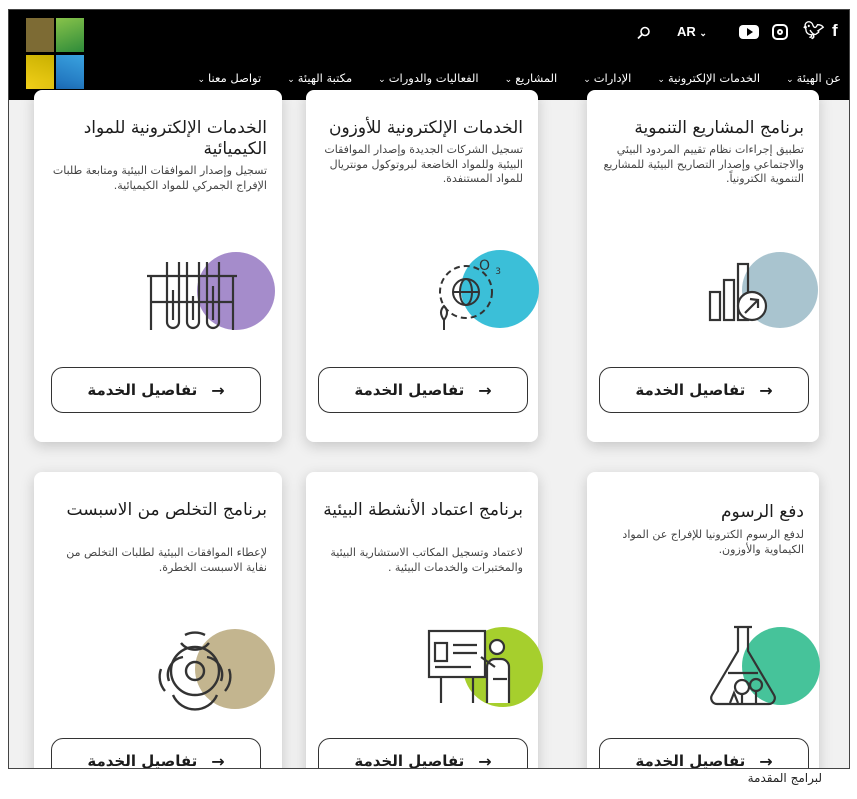 This screenshot has width=857, height=799. What do you see at coordinates (686, 31) in the screenshot?
I see `language-label: AR` at bounding box center [686, 31].